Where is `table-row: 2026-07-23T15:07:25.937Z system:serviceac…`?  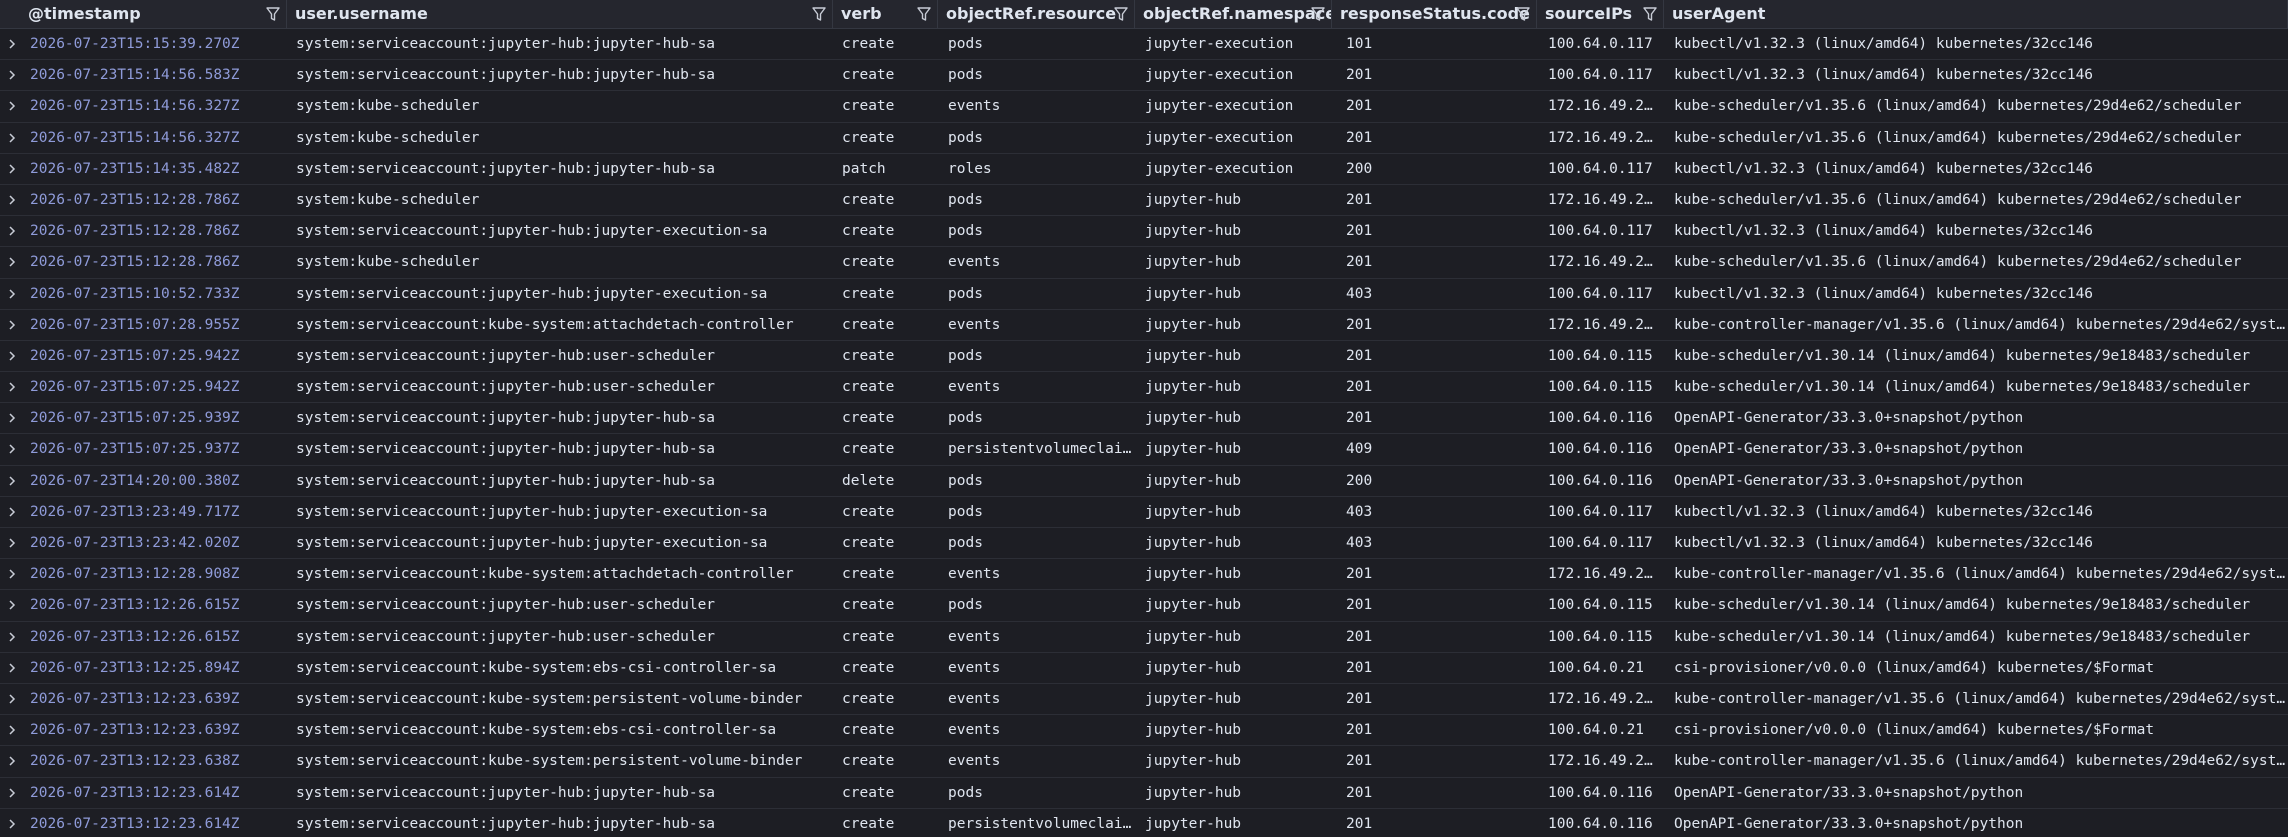 table-row: 2026-07-23T15:07:25.937Z system:serviceac… is located at coordinates (1144, 450).